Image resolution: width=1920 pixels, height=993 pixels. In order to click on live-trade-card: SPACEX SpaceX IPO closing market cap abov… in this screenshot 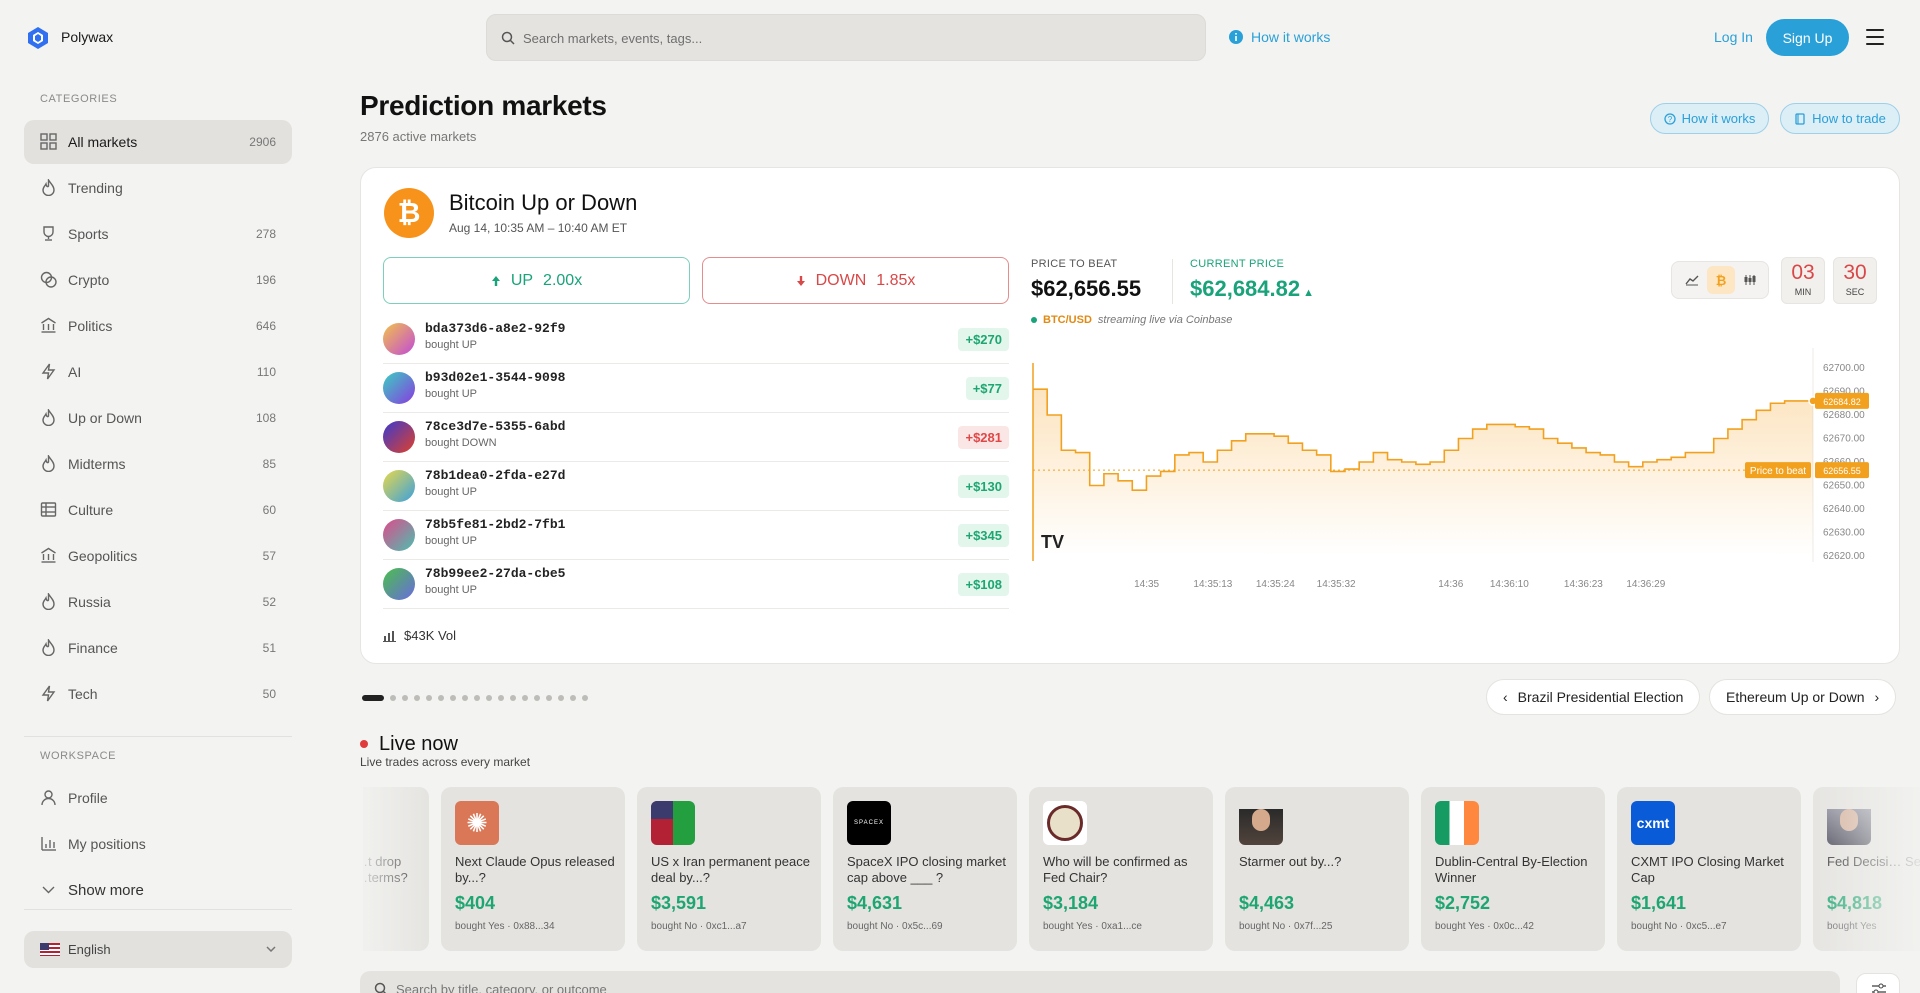, I will do `click(925, 869)`.